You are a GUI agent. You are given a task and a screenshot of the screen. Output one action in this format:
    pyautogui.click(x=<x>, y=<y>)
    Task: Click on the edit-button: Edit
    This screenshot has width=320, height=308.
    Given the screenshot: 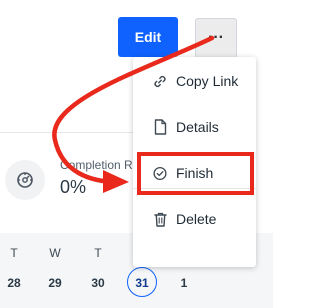 What is the action you would take?
    pyautogui.click(x=148, y=37)
    